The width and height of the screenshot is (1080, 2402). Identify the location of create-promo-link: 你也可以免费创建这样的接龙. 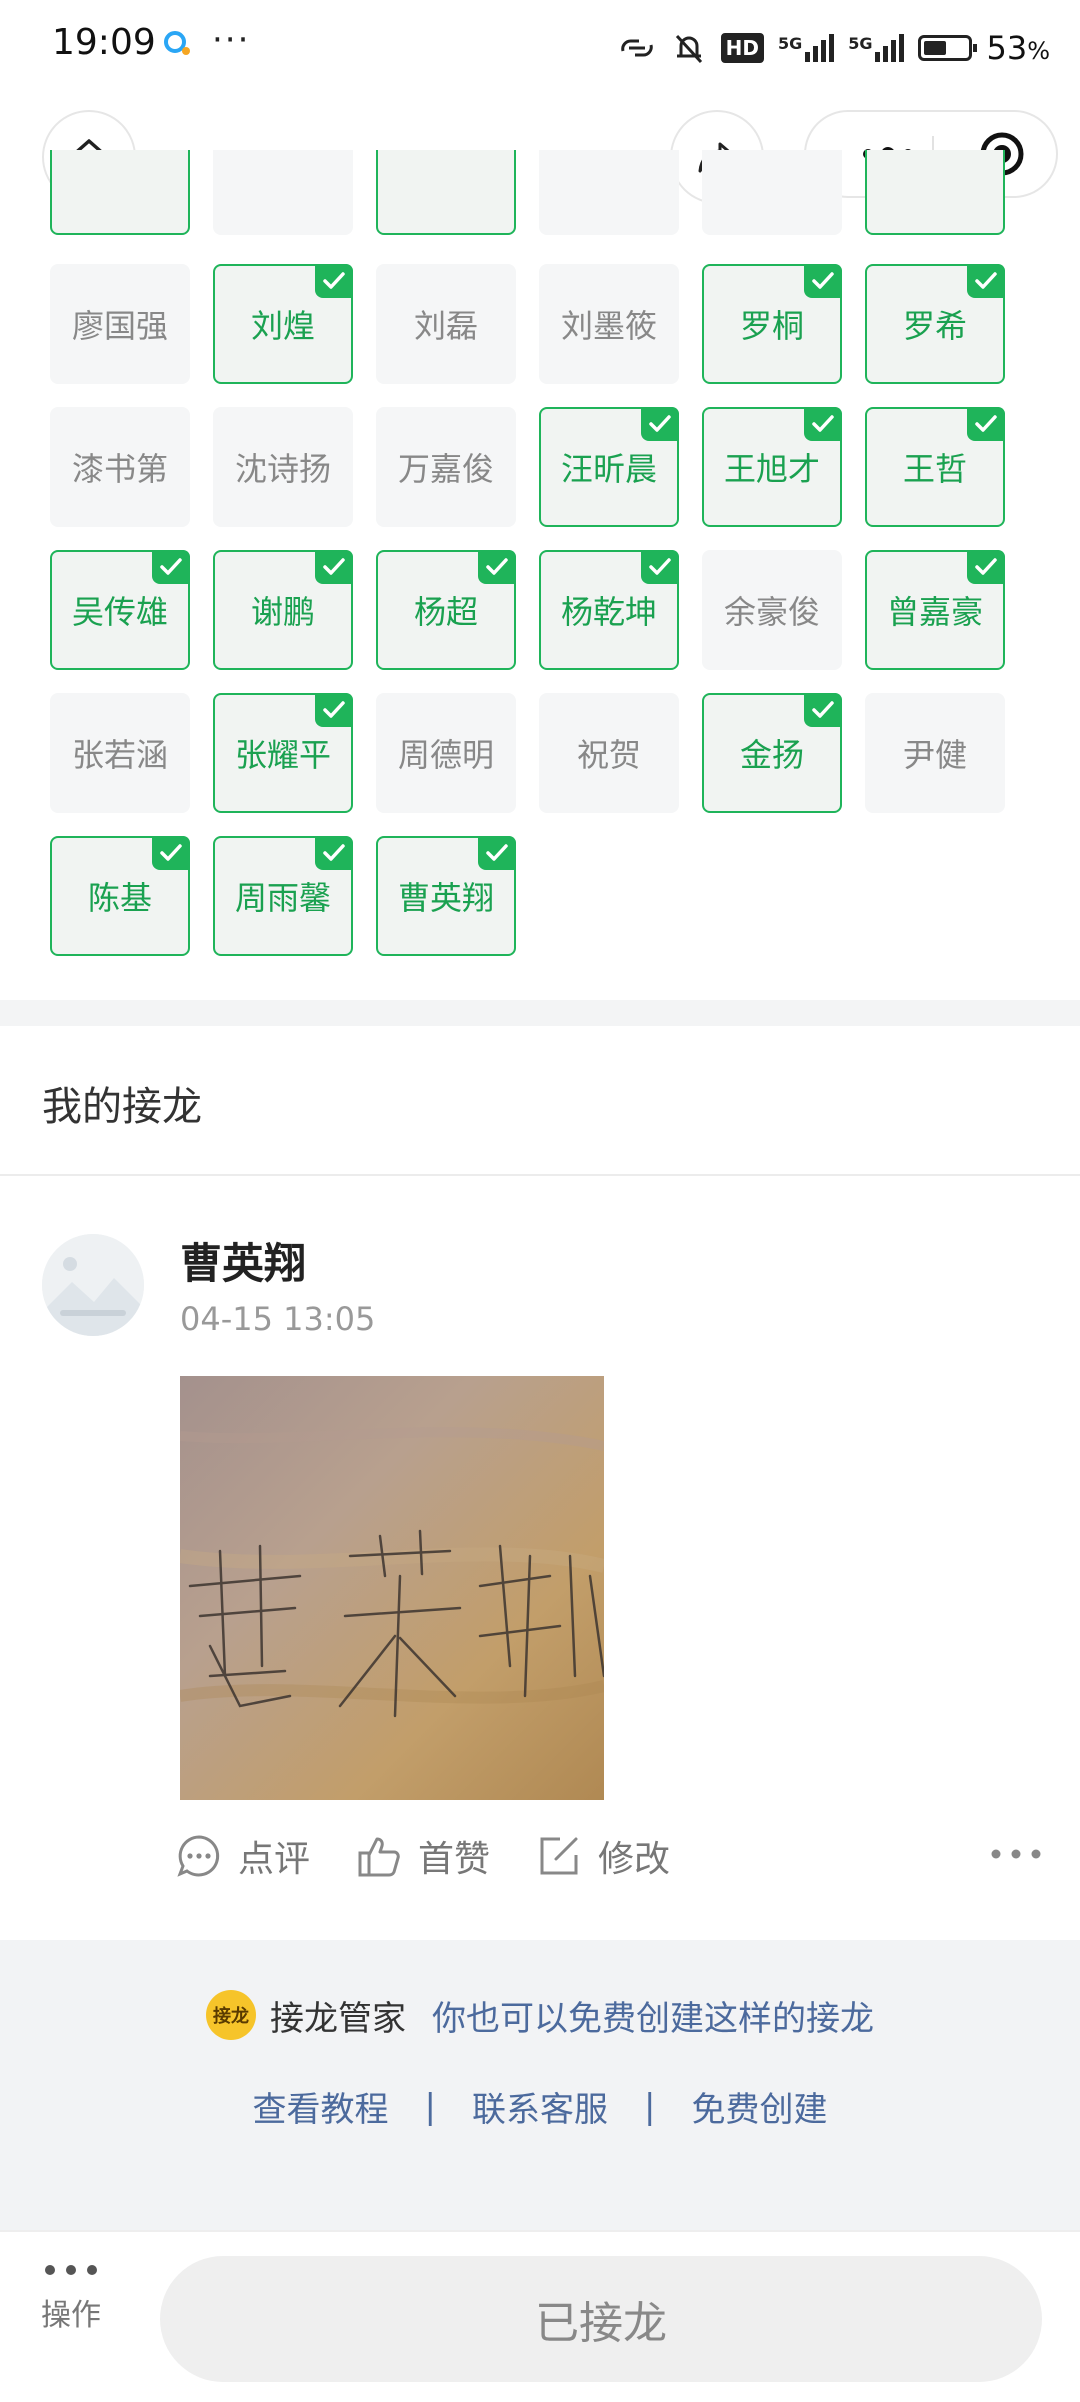
(653, 2015).